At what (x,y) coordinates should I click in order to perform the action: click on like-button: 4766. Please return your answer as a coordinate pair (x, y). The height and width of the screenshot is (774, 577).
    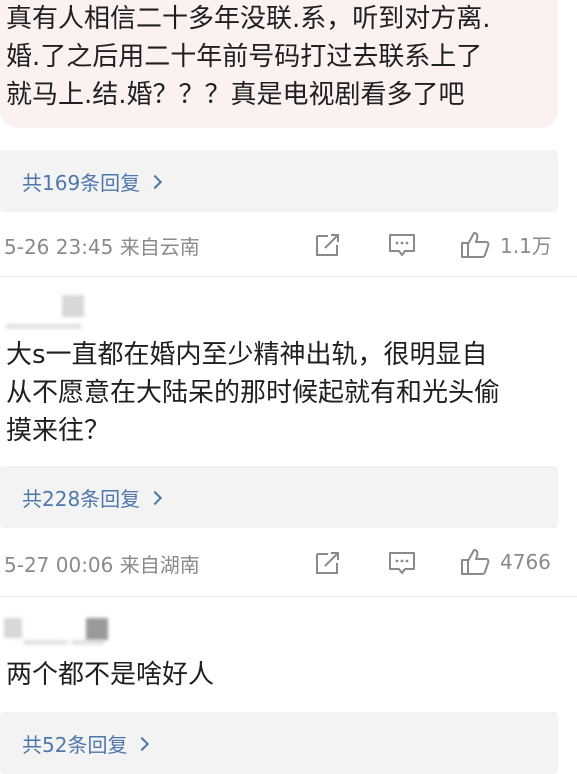
    Looking at the image, I should click on (505, 562).